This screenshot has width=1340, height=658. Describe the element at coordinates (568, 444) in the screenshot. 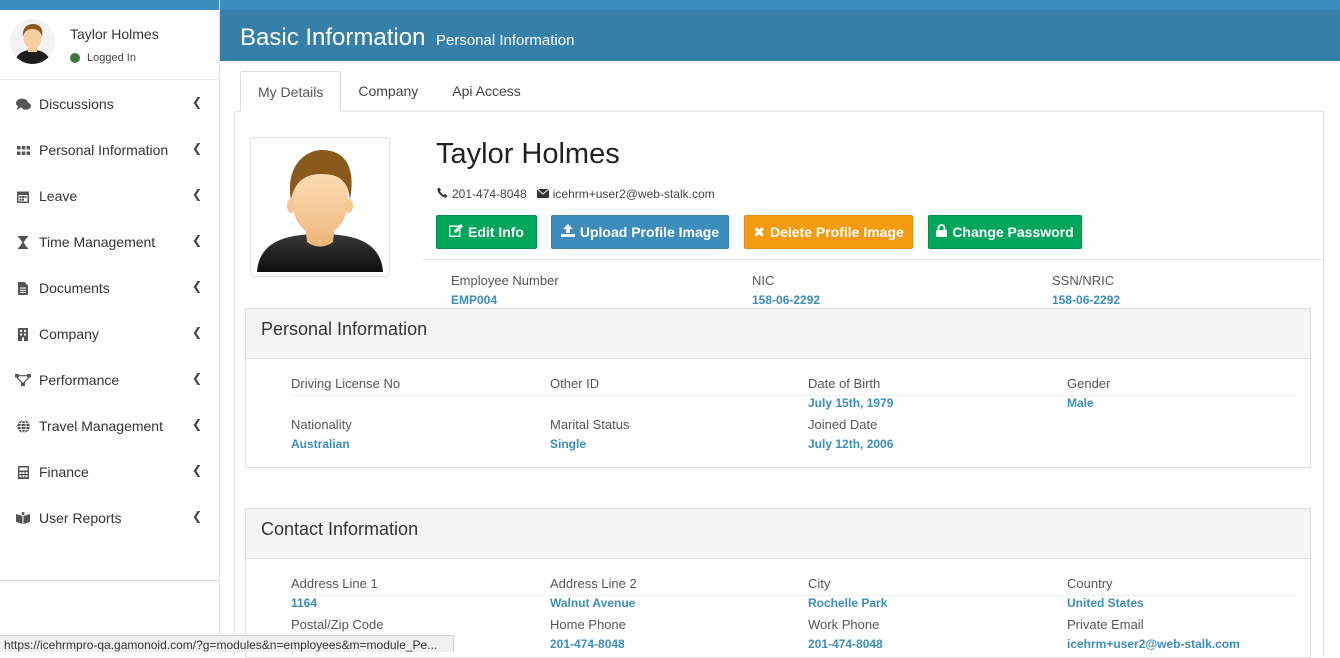

I see `field-value: Single` at that location.